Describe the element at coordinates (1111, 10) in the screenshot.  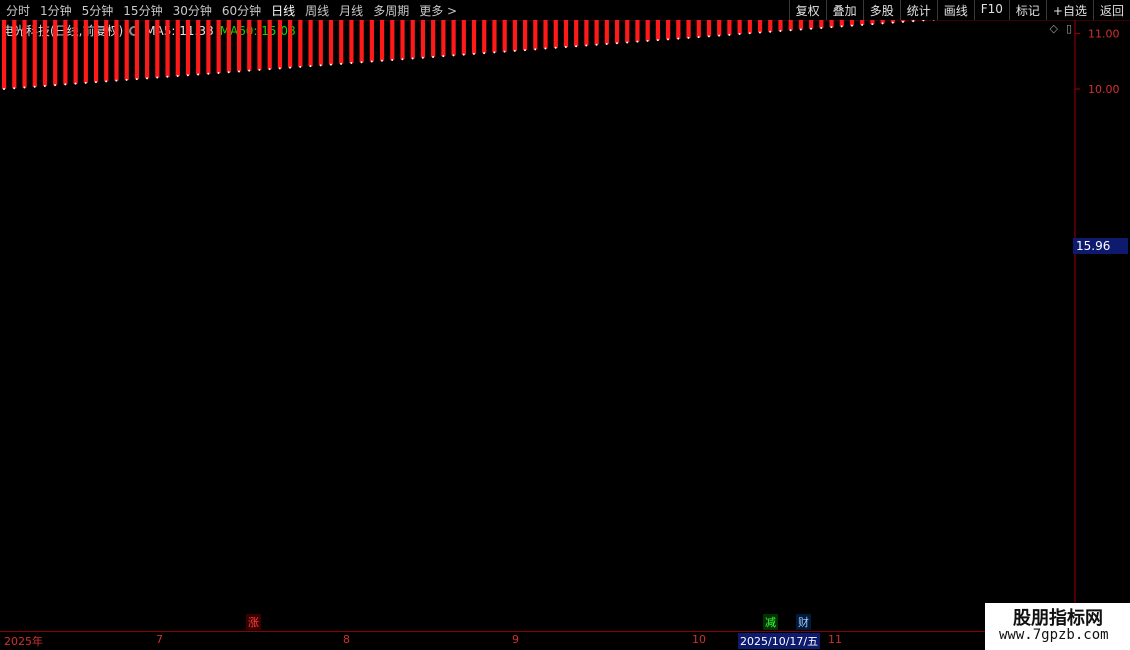
I see `tool-button-8: 返回` at that location.